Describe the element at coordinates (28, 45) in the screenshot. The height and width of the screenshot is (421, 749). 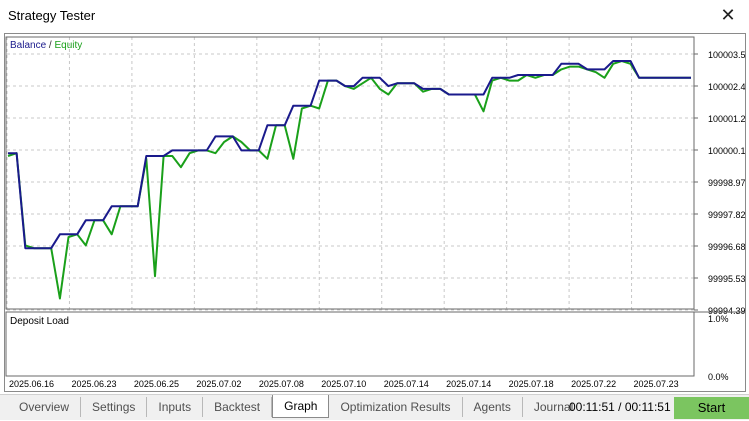
I see `legend-balance: Balance` at that location.